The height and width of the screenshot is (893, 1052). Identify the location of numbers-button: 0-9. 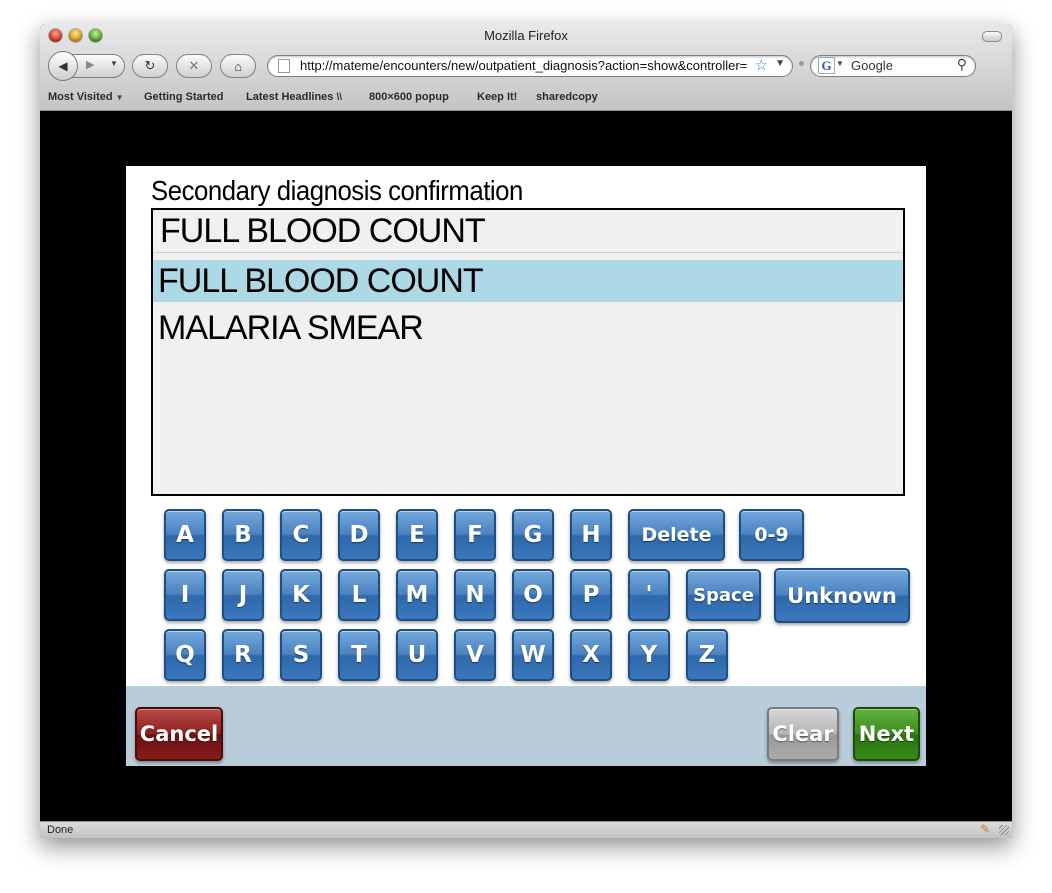
(771, 535).